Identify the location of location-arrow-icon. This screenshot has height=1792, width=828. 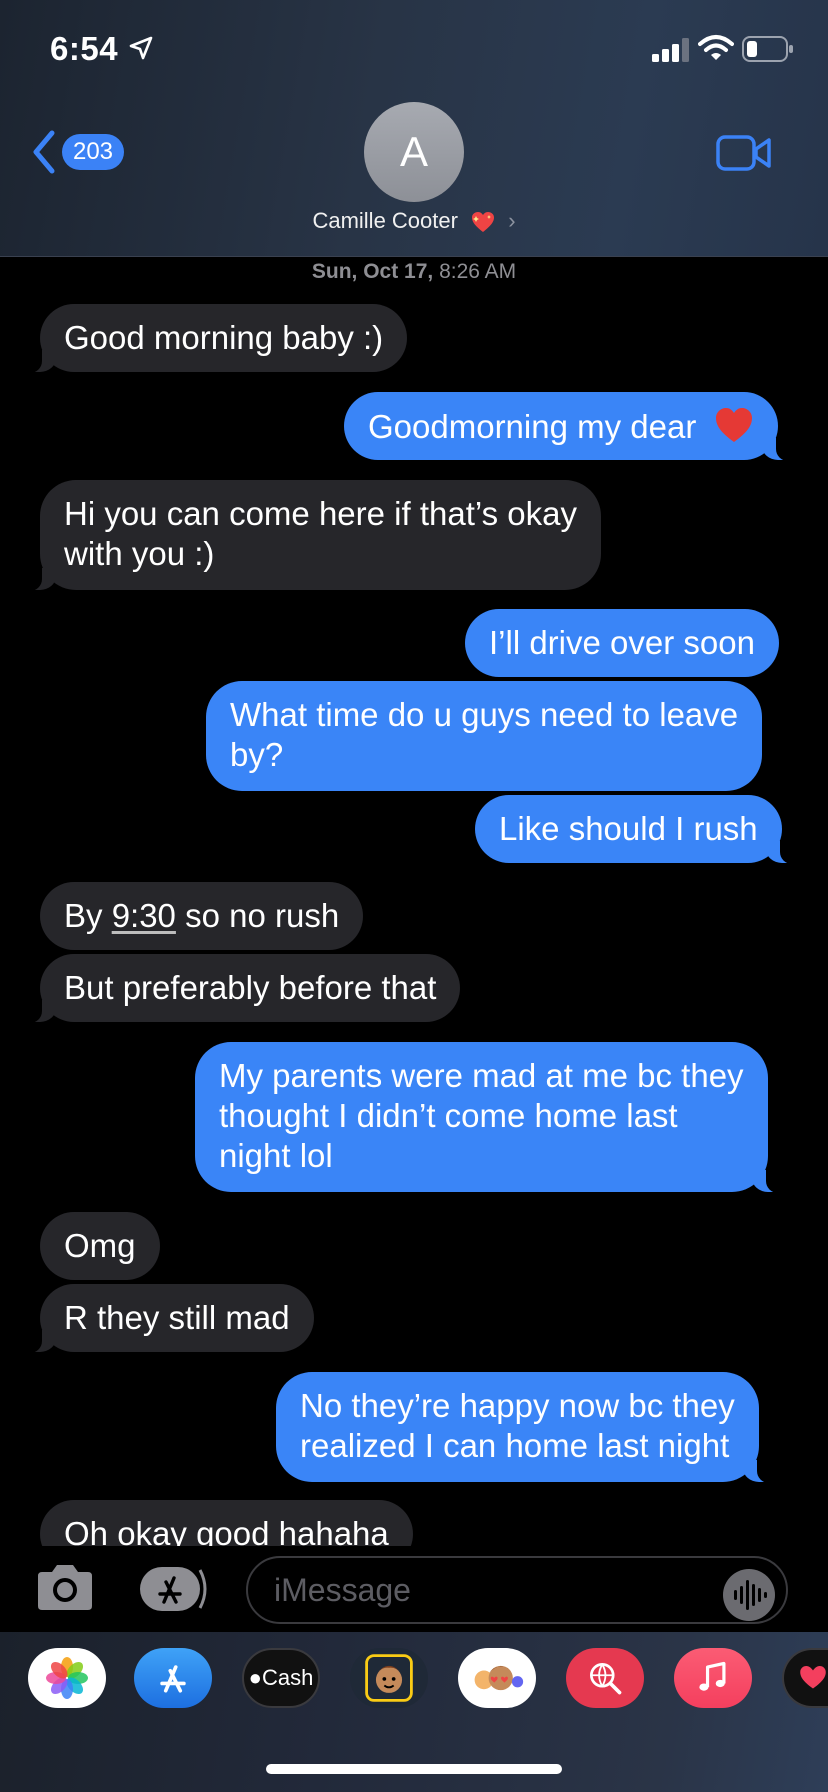
(141, 48).